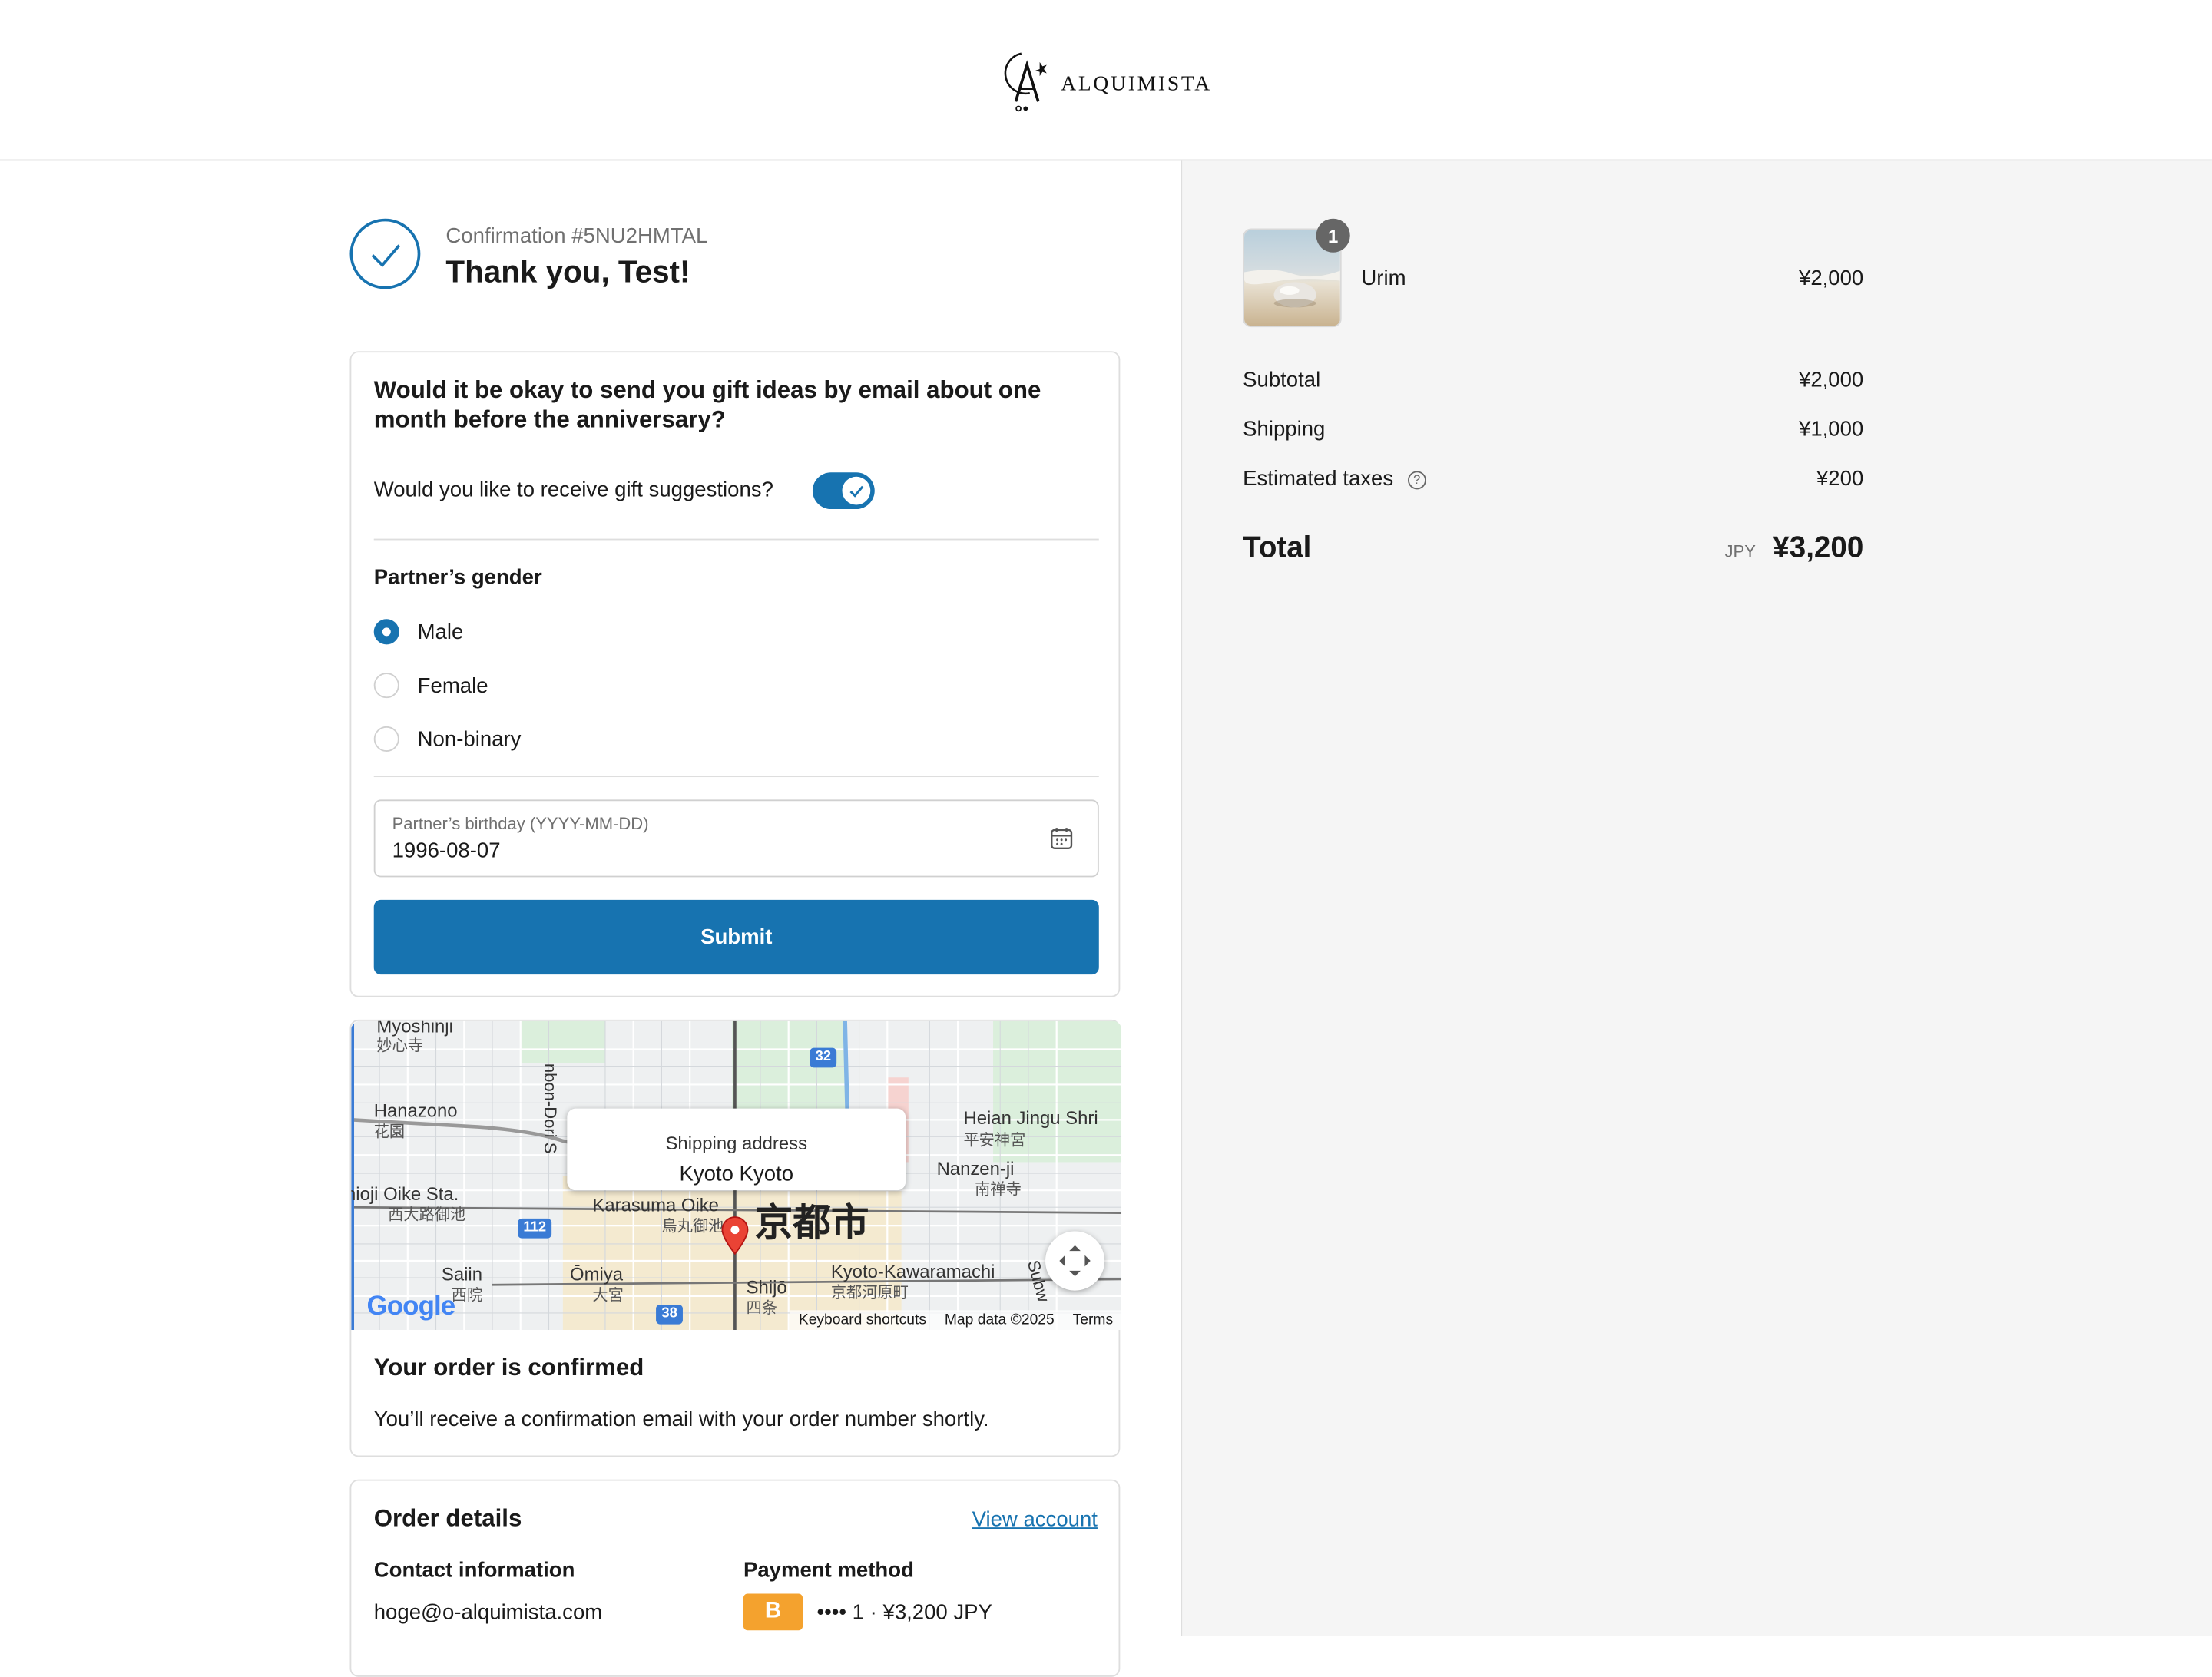  Describe the element at coordinates (1819, 547) in the screenshot. I see `total-value: ¥3,200` at that location.